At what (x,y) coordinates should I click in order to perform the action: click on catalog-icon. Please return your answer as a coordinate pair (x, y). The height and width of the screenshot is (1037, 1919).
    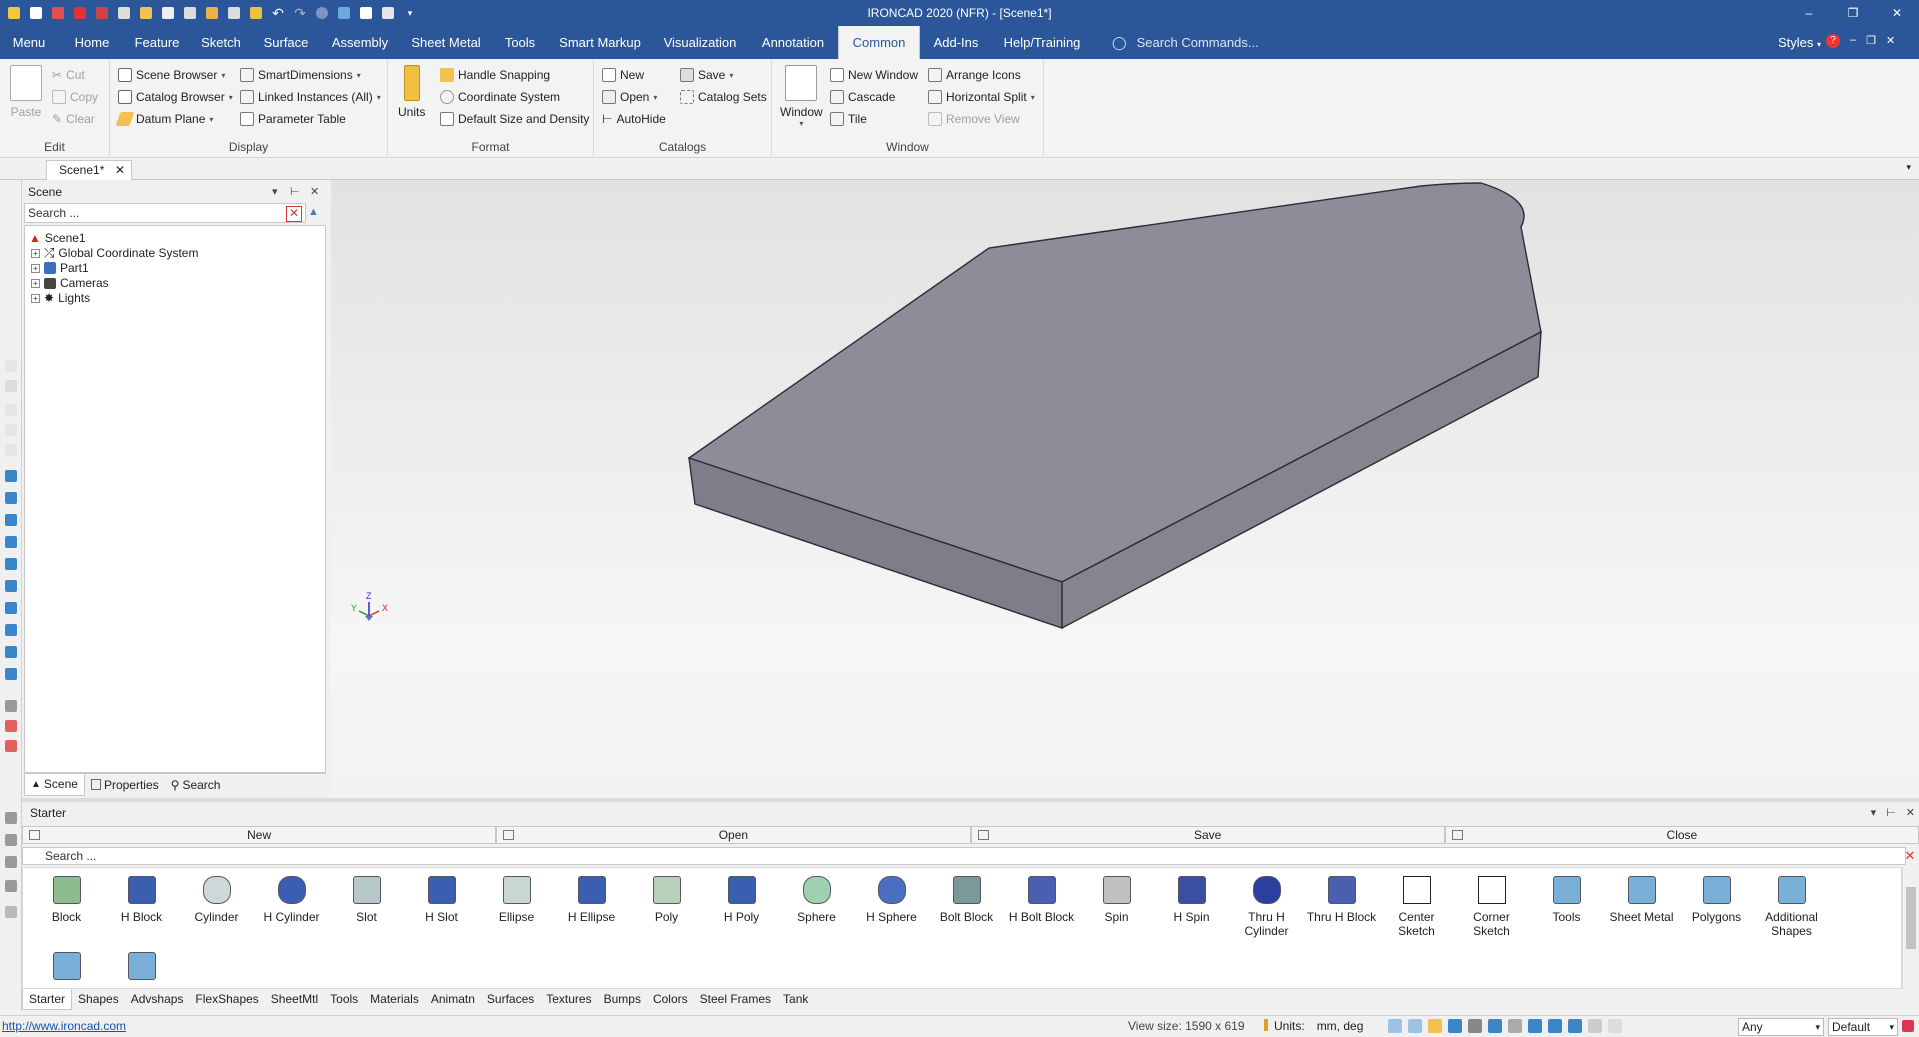
    Looking at the image, I should click on (256, 13).